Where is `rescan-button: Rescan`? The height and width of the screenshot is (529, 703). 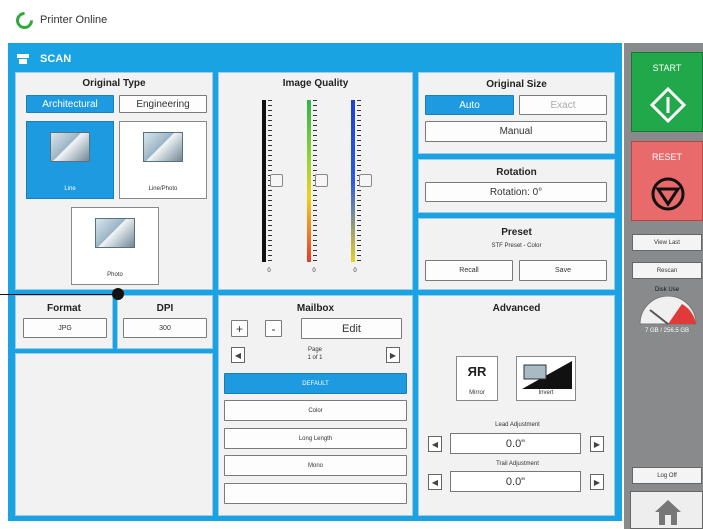 rescan-button: Rescan is located at coordinates (667, 270).